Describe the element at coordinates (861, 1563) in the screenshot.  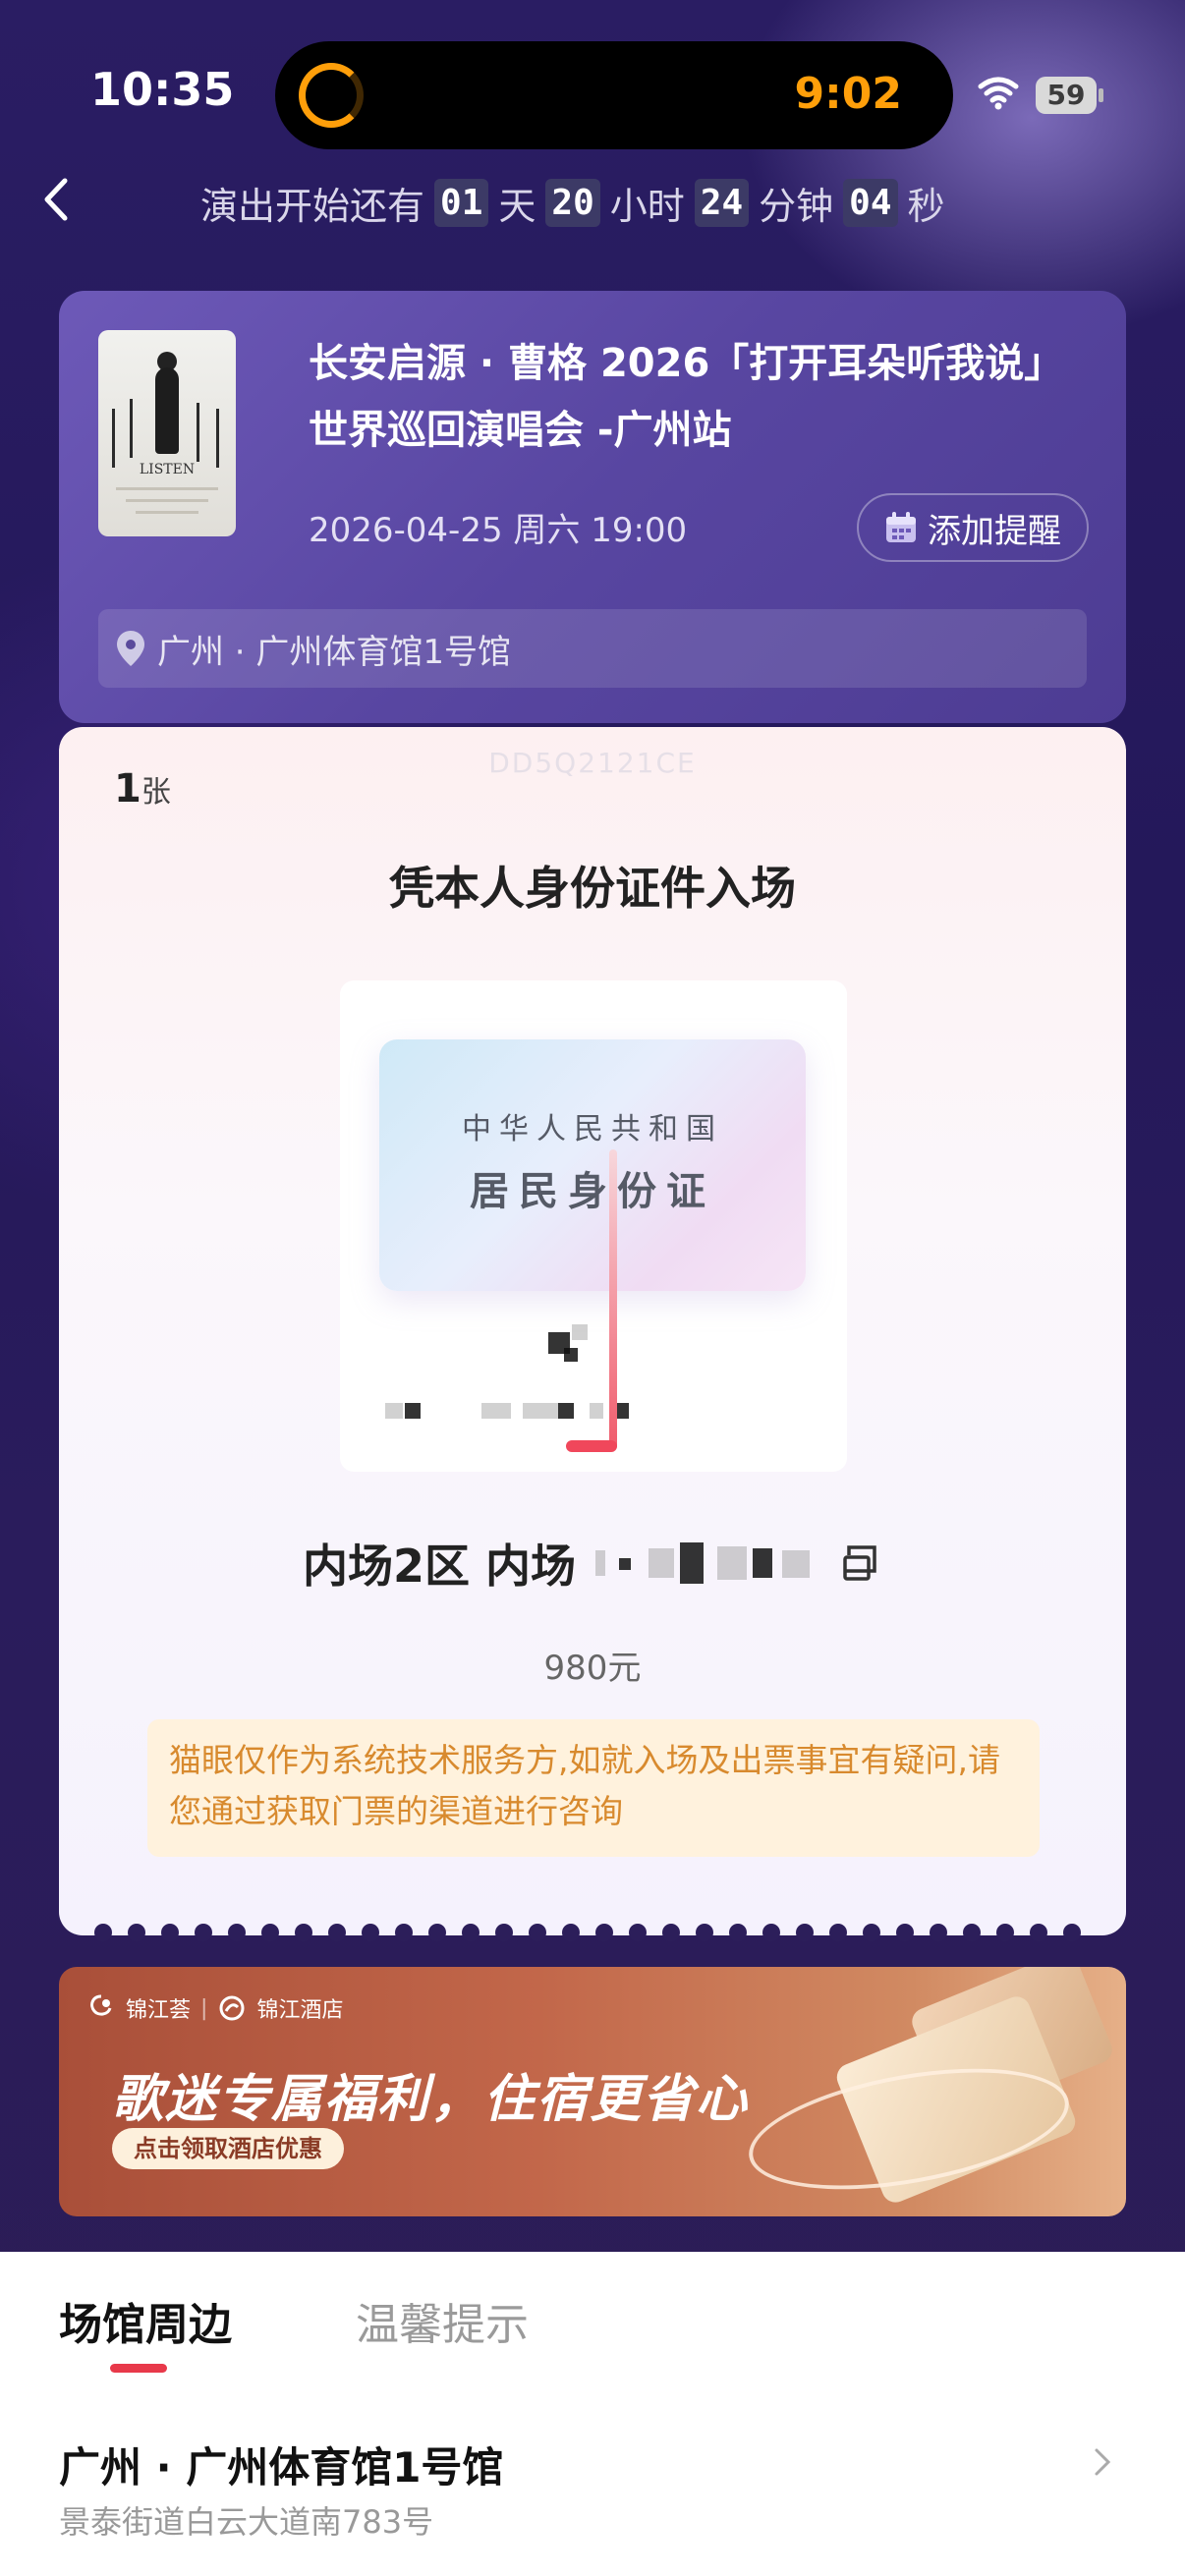
I see `copy-icon` at that location.